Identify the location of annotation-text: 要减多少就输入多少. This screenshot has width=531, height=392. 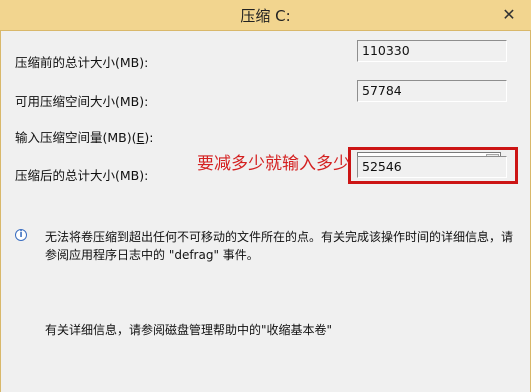
(273, 164).